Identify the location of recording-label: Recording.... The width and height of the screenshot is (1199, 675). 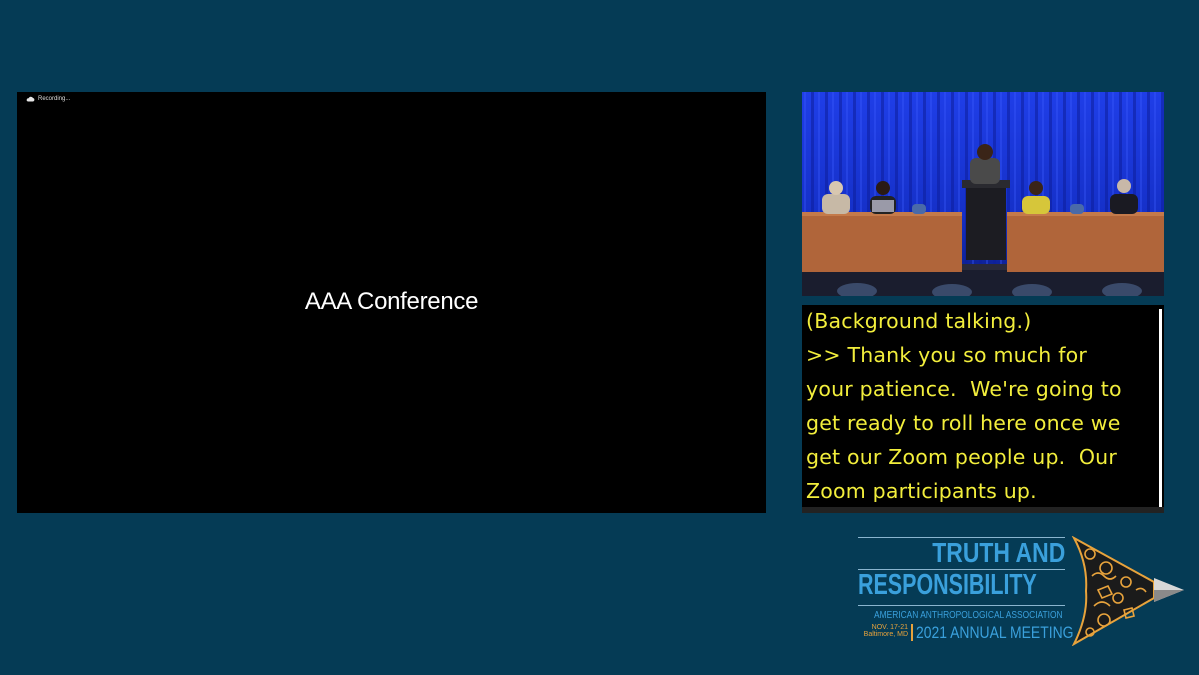
(54, 99).